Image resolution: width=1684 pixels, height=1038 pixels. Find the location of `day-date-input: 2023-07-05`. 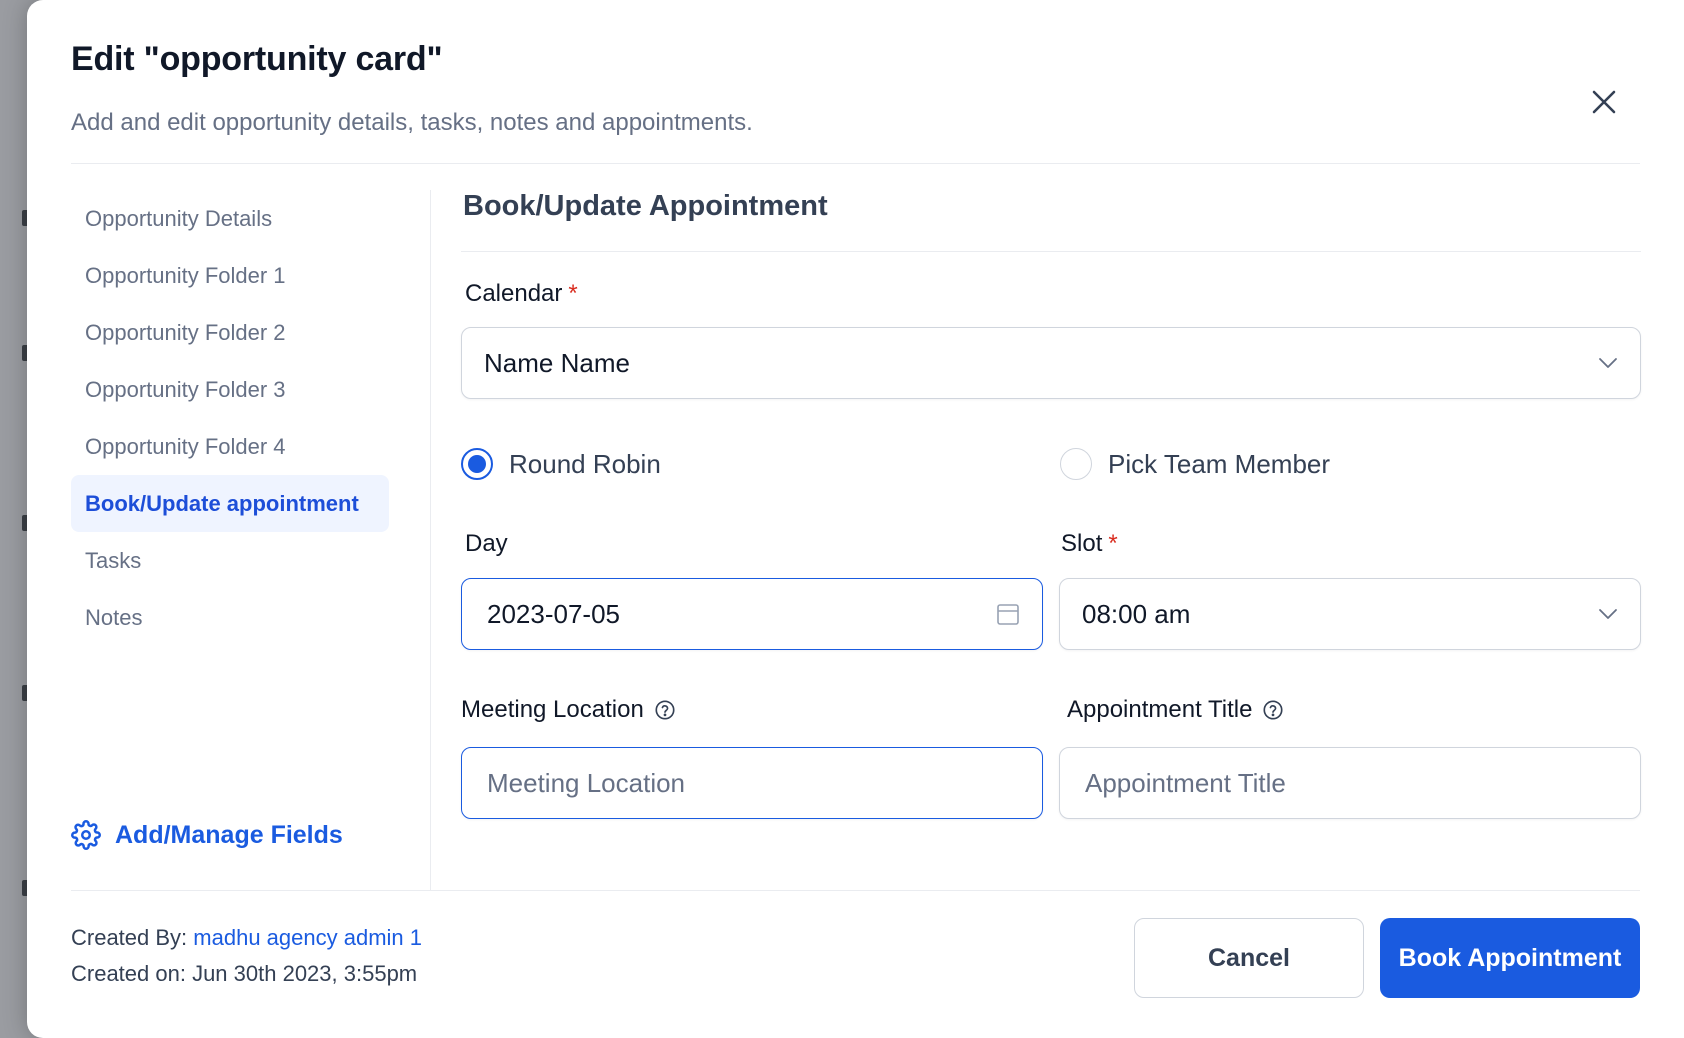

day-date-input: 2023-07-05 is located at coordinates (752, 614).